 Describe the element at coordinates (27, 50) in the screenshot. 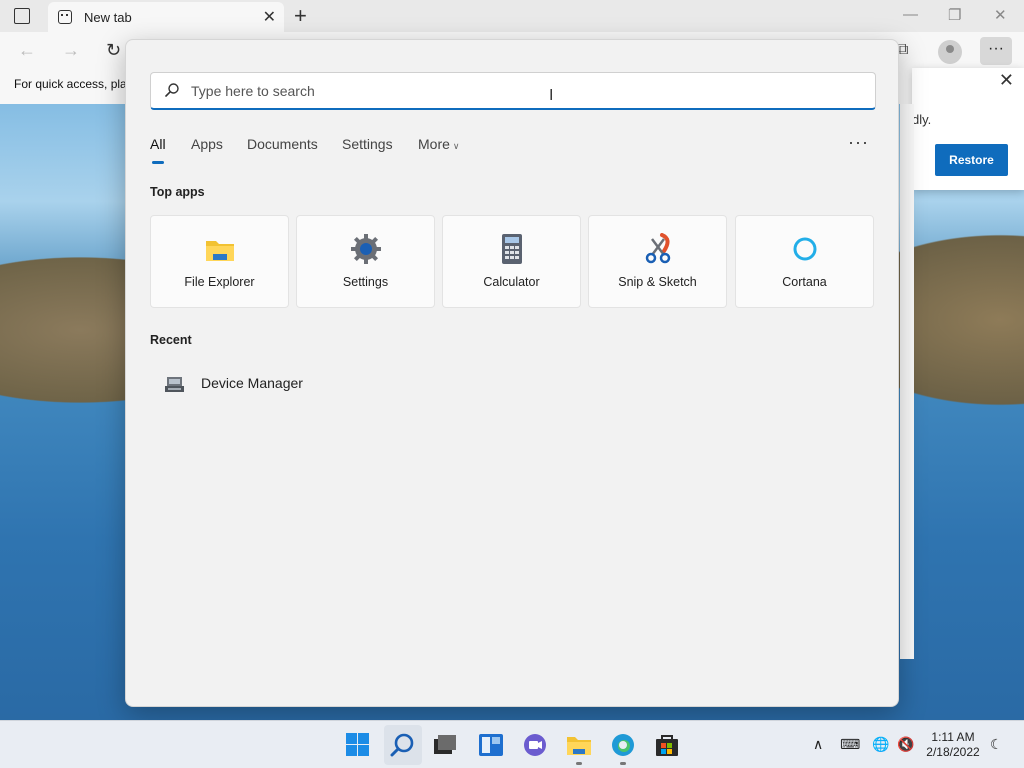

I see `back-icon: ←` at that location.